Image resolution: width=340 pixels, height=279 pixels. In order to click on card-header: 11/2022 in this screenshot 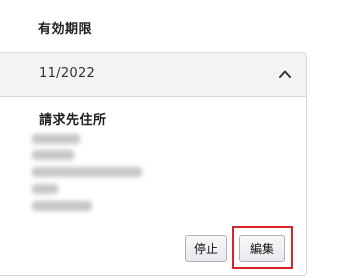, I will do `click(153, 75)`.